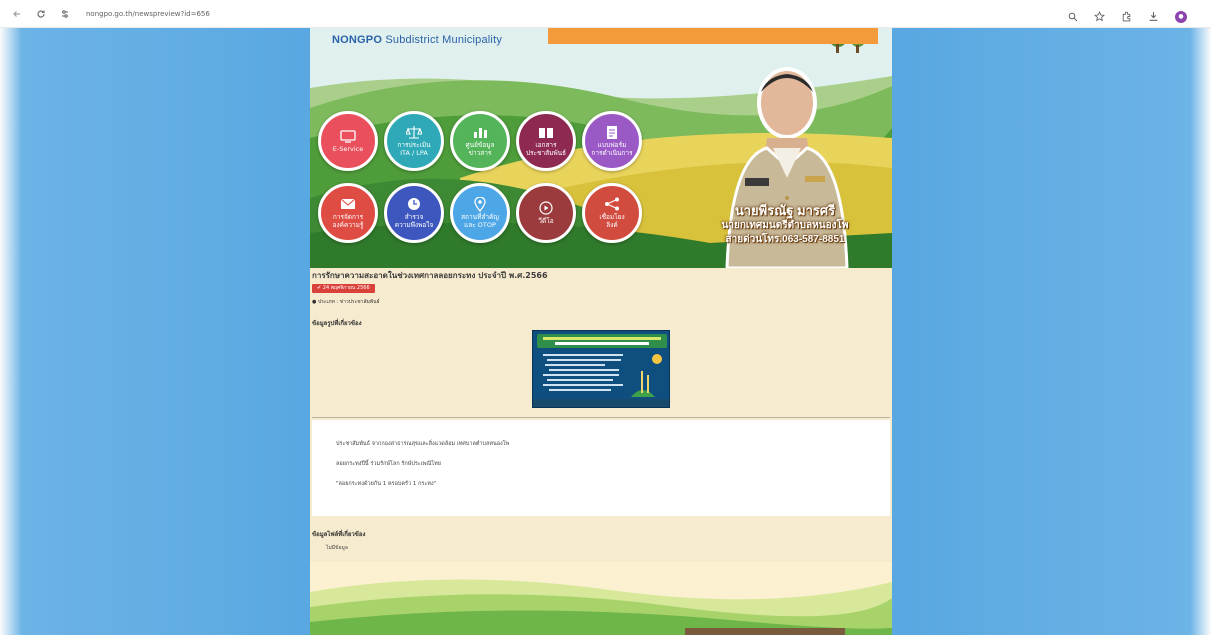  Describe the element at coordinates (41, 14) in the screenshot. I see `reload-icon` at that location.